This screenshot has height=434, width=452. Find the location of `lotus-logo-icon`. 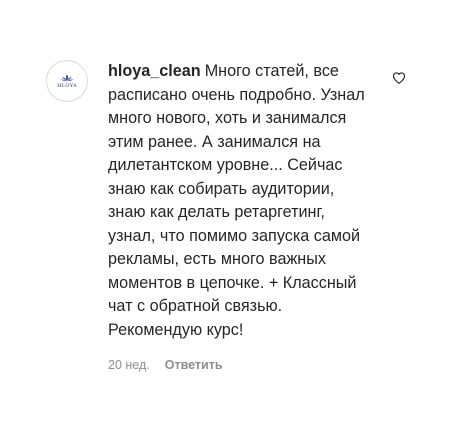

lotus-logo-icon is located at coordinates (67, 77).